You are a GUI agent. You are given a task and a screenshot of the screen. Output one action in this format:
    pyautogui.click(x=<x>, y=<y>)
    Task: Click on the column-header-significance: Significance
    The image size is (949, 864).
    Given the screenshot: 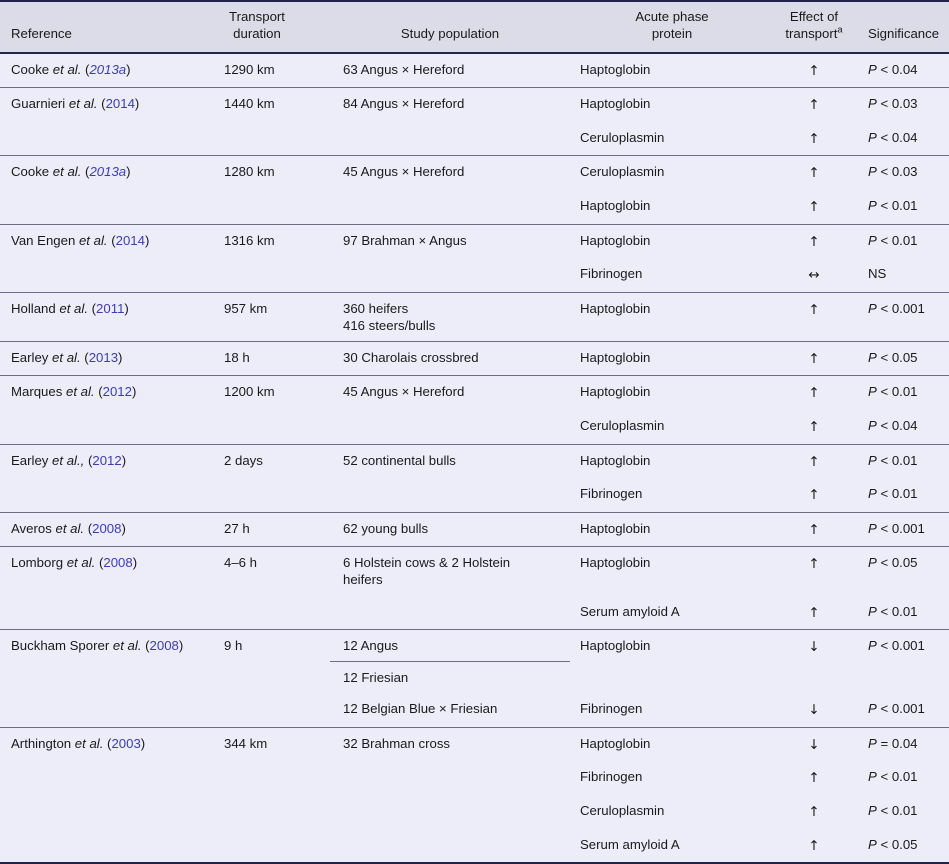 What is the action you would take?
    pyautogui.click(x=903, y=27)
    